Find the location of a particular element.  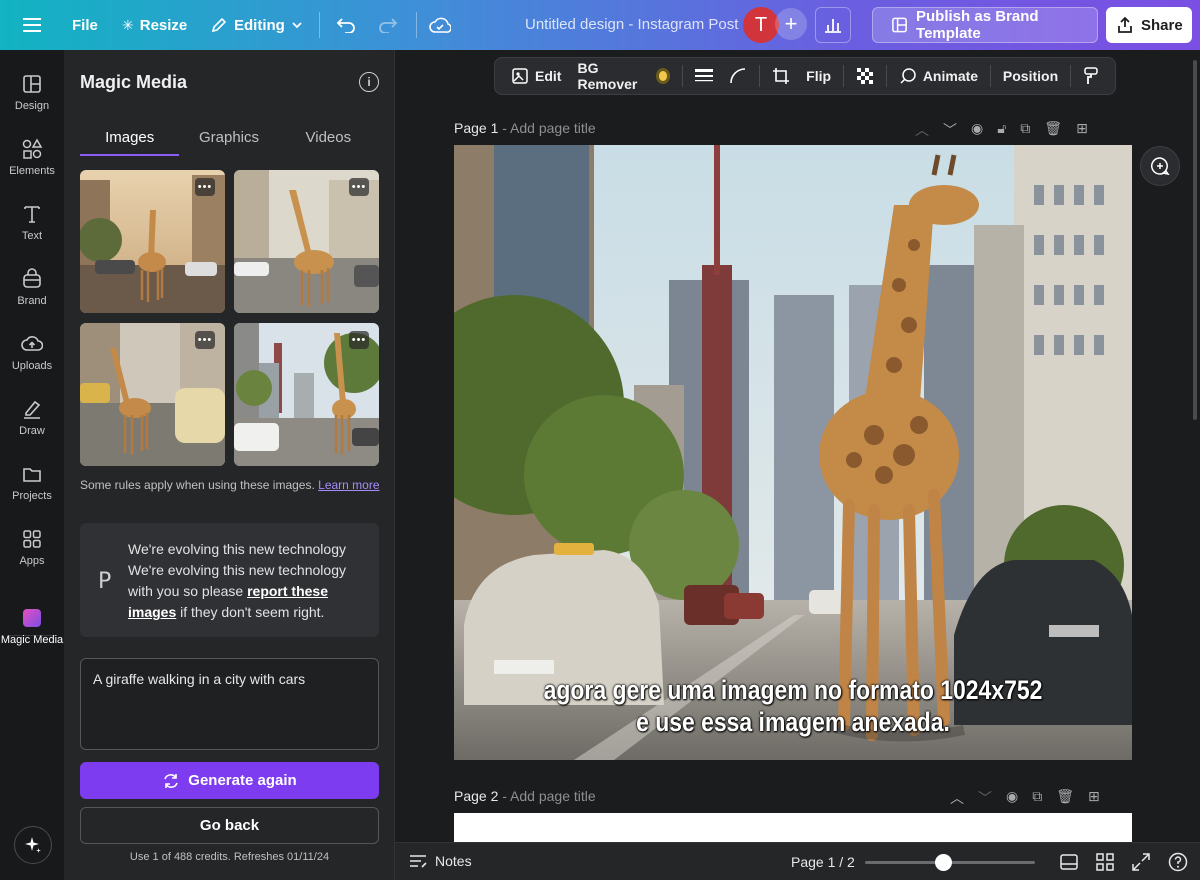

panel-title: Magic Media is located at coordinates (134, 82).